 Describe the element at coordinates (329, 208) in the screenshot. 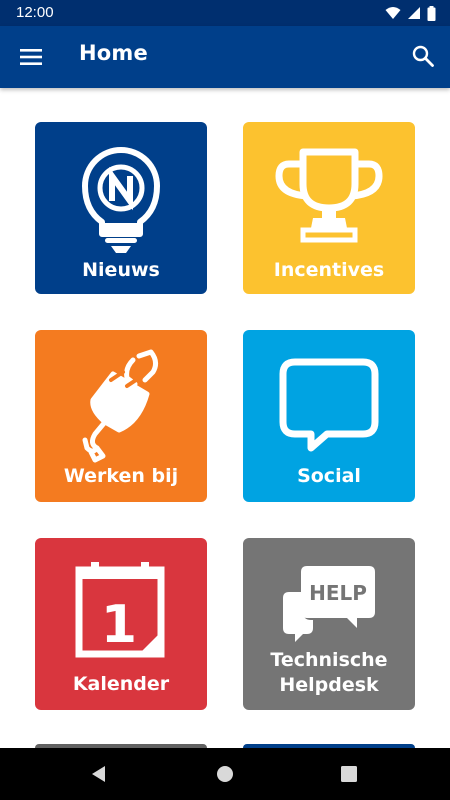

I see `tile-incentives: Incentives` at that location.